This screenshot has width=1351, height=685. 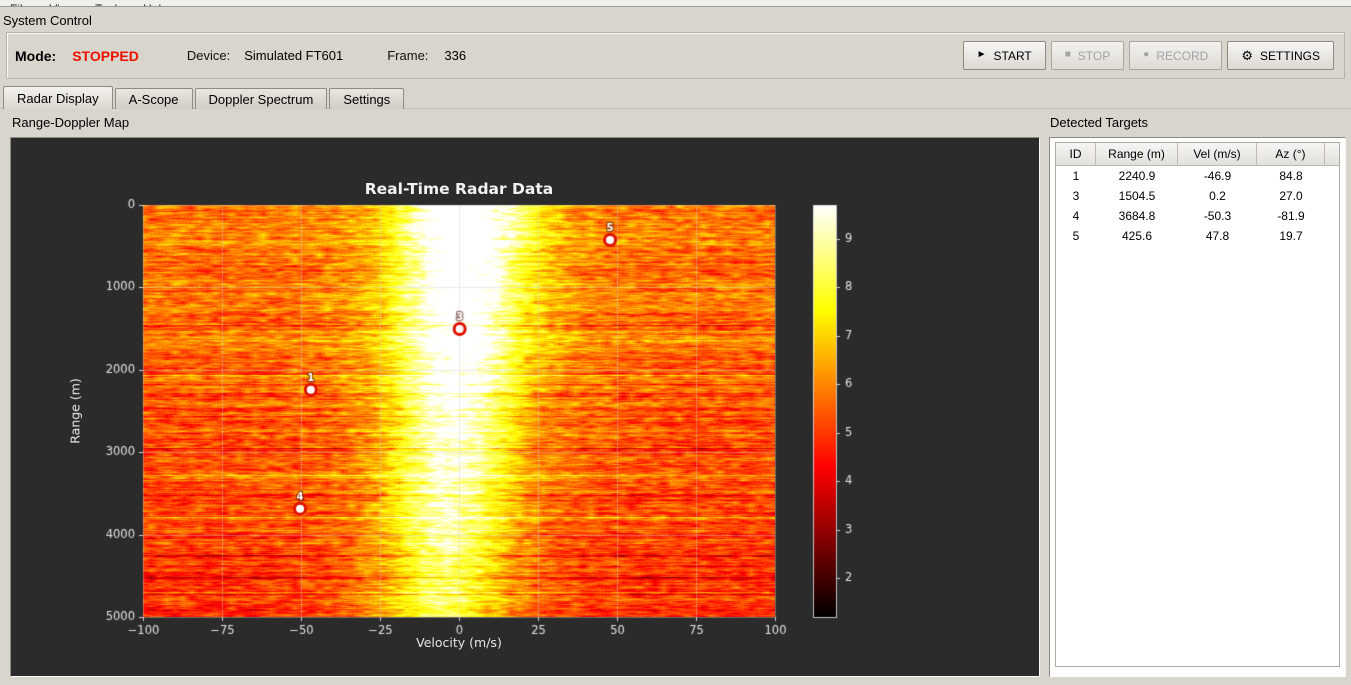 I want to click on header-id: ID, so click(x=1076, y=154).